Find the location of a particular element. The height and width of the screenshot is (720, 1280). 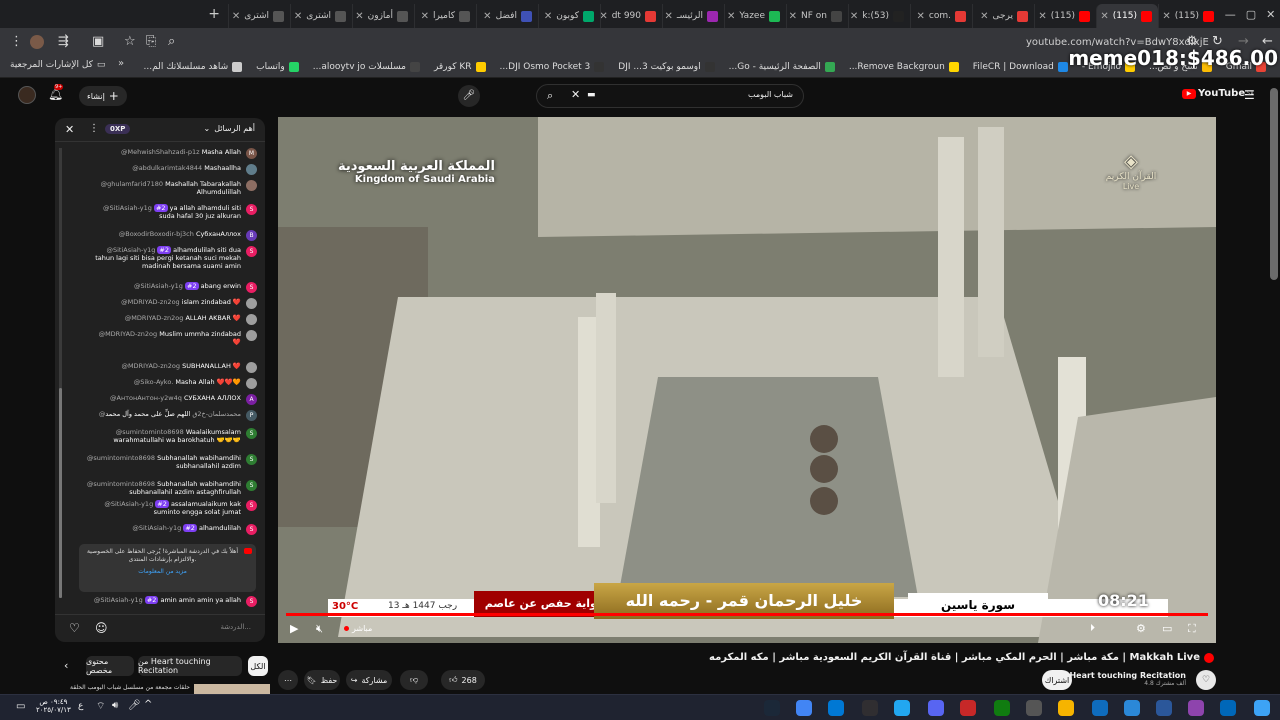

channel-name: Heart touching Recitation is located at coordinates (1127, 675).